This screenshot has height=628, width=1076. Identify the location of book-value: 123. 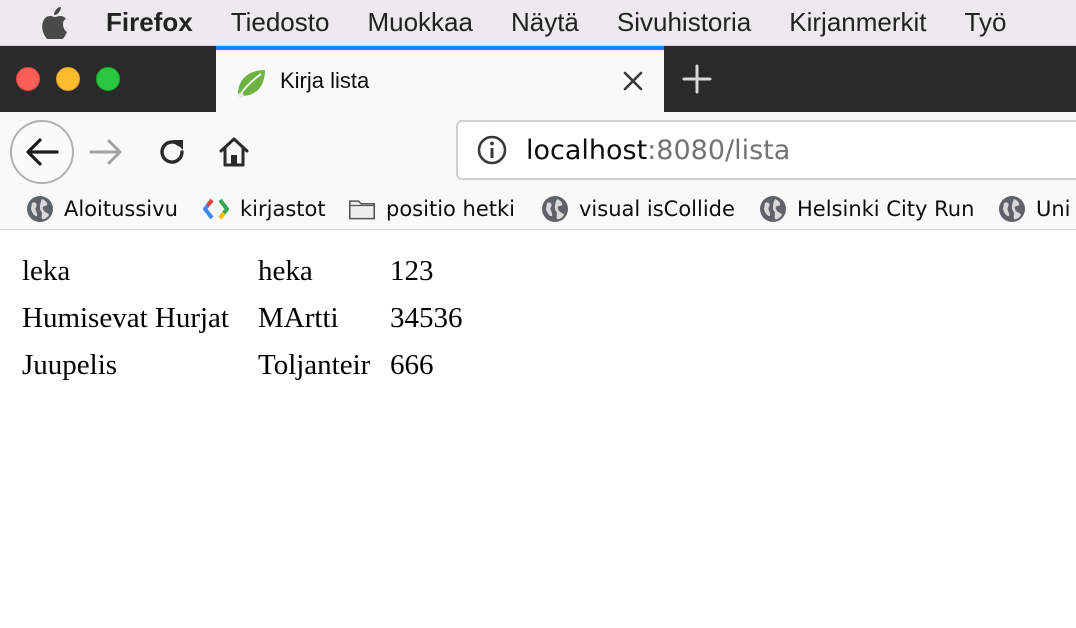
(412, 271).